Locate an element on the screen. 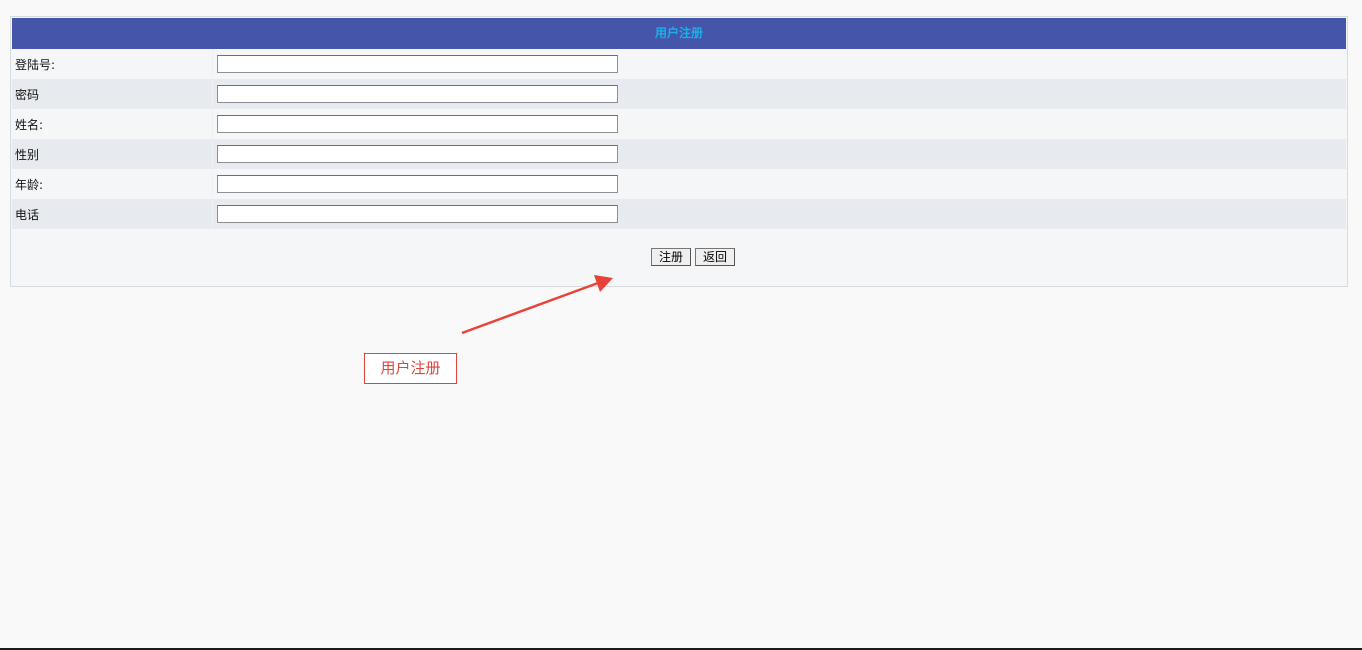  phone-cell is located at coordinates (779, 214).